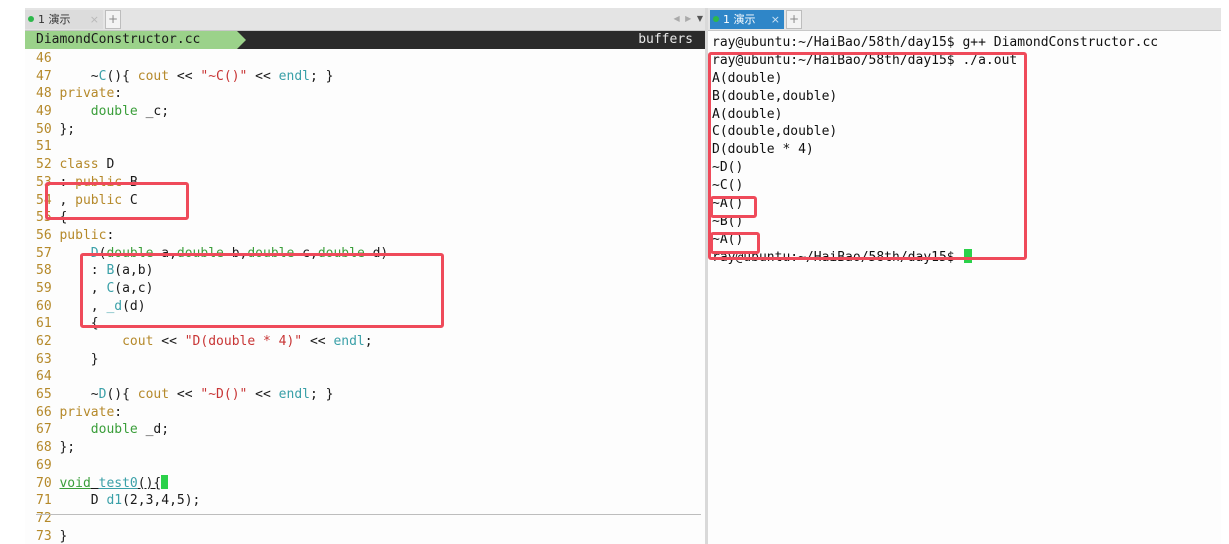 Image resolution: width=1229 pixels, height=544 pixels. I want to click on line-number: 58, so click(44, 271).